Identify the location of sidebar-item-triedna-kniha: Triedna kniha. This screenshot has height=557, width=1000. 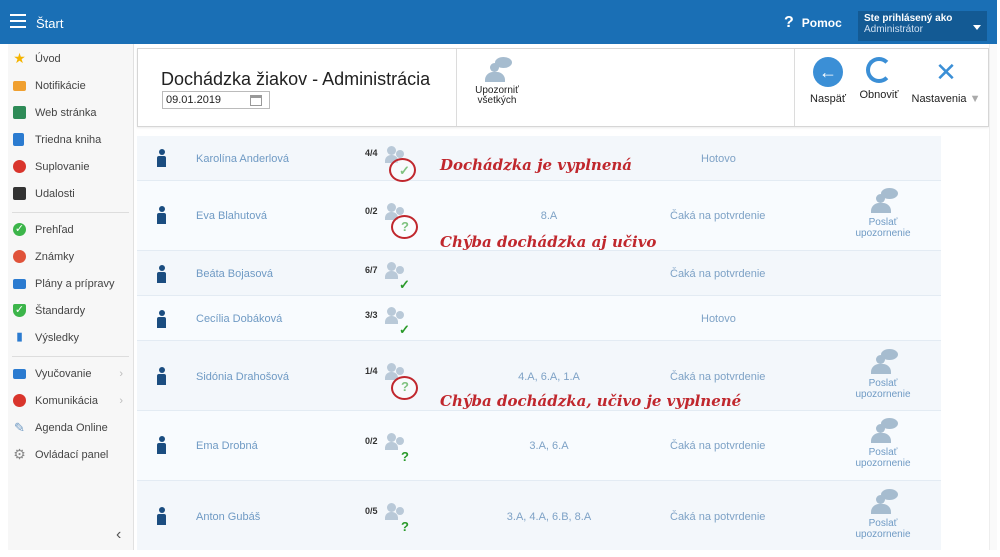
(70, 140).